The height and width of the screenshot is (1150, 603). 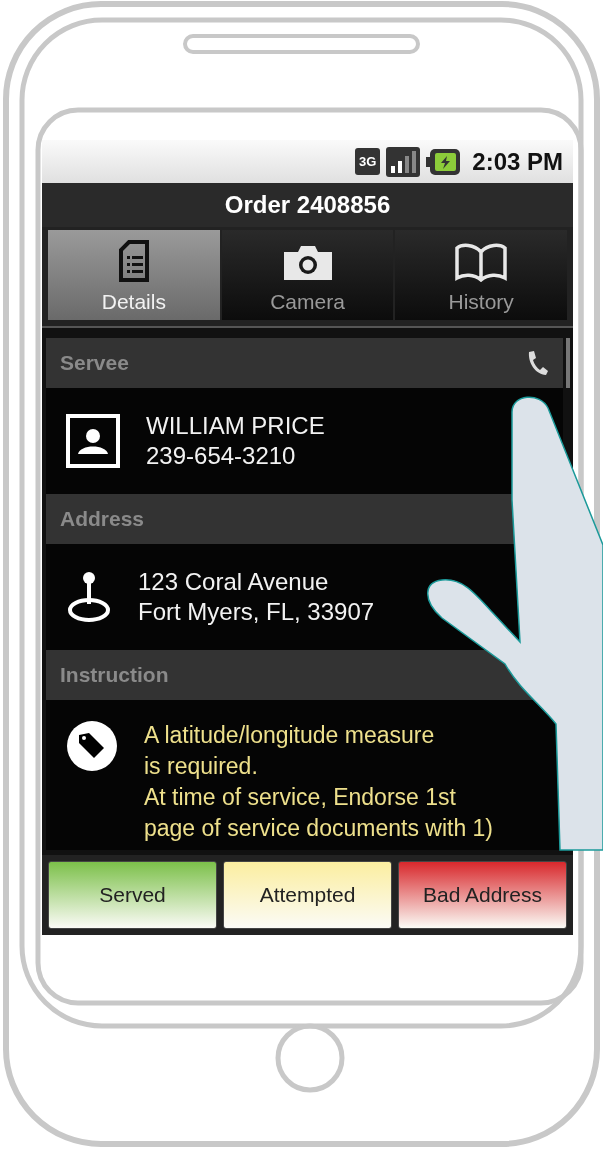 I want to click on section-title: Address, so click(x=102, y=519).